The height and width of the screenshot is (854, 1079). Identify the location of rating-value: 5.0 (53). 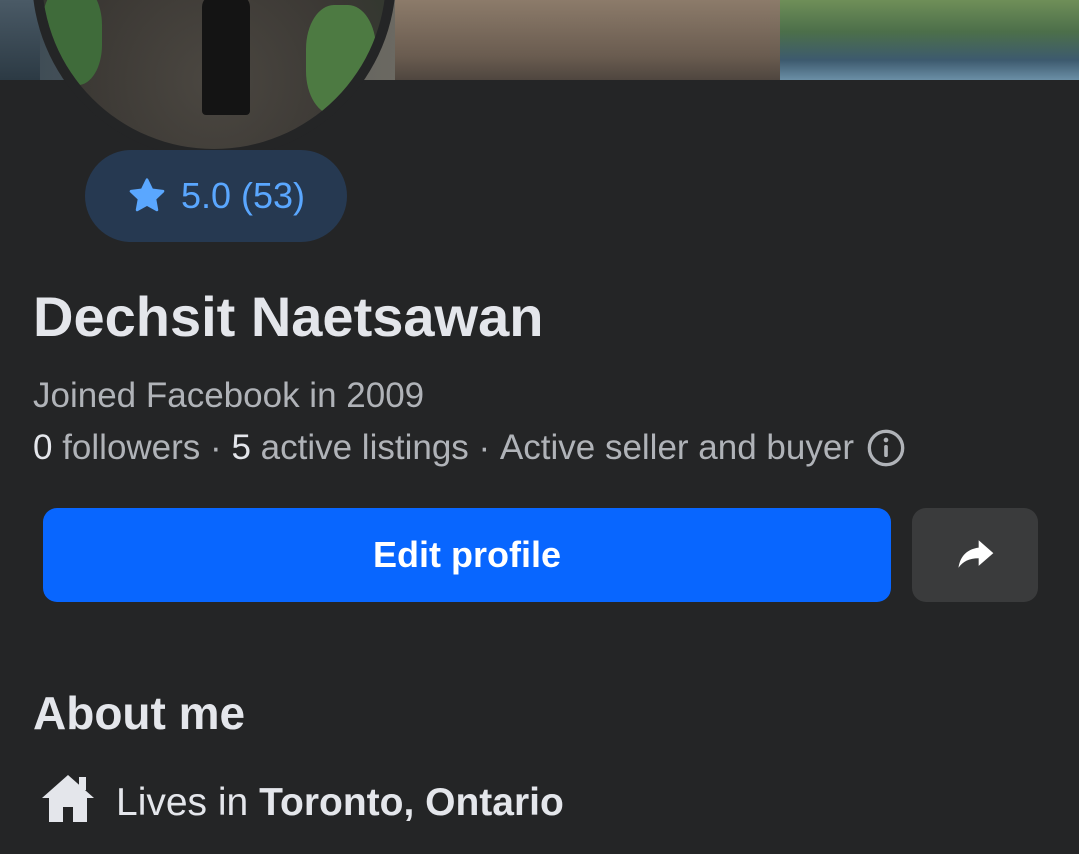
(243, 195).